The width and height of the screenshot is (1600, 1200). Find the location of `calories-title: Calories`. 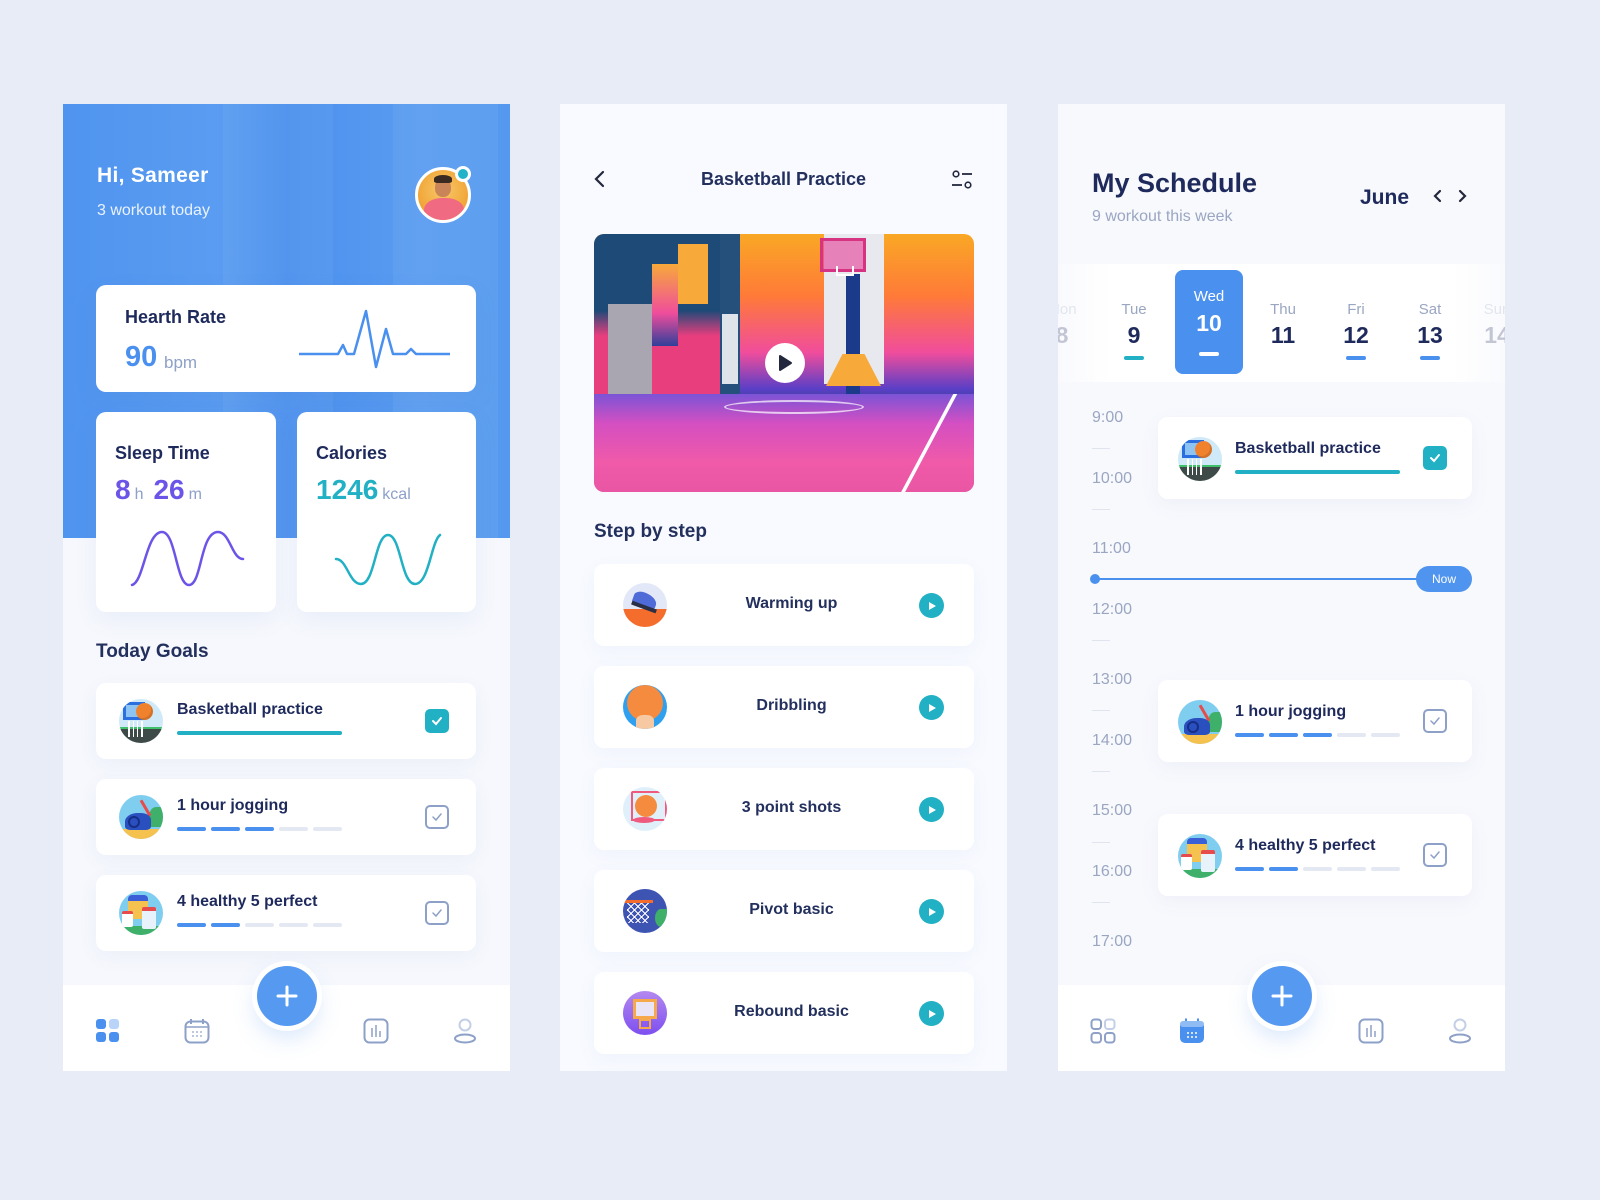

calories-title: Calories is located at coordinates (352, 453).